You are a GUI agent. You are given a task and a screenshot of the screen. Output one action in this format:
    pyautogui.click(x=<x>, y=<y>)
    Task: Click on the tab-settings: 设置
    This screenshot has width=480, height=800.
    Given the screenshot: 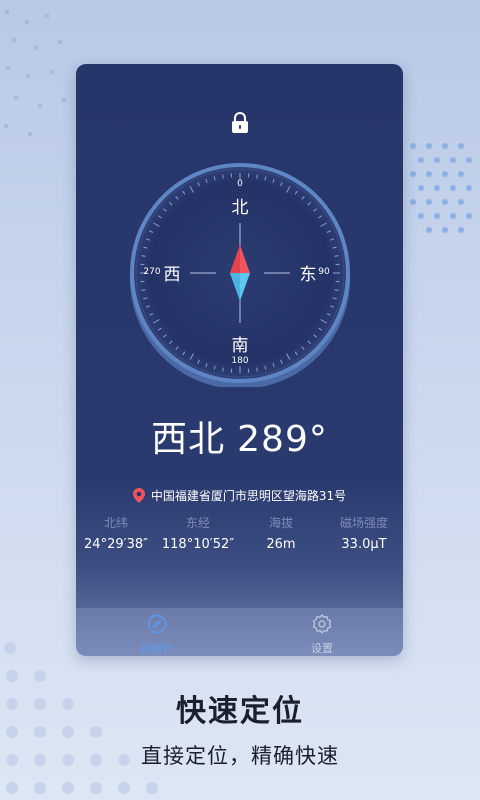 What is the action you would take?
    pyautogui.click(x=322, y=635)
    